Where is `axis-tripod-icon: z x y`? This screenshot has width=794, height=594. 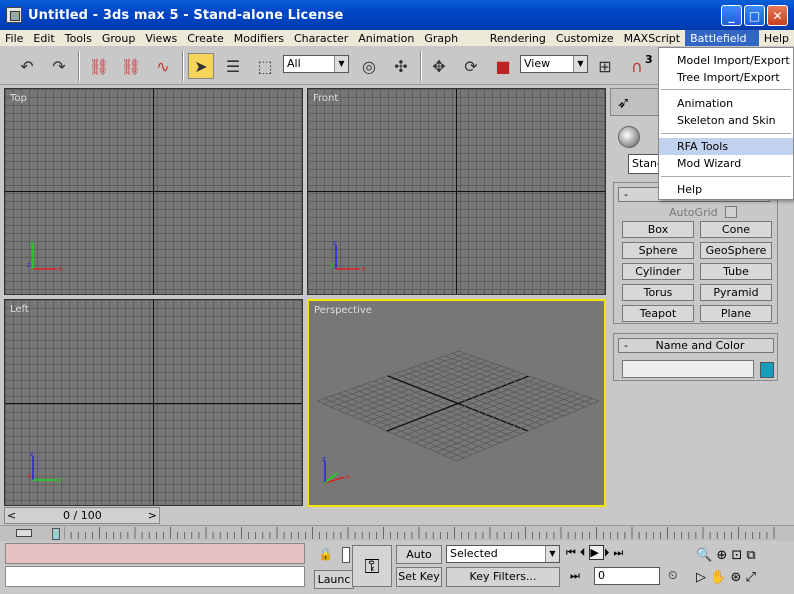
axis-tripod-icon: z x y is located at coordinates (44, 467).